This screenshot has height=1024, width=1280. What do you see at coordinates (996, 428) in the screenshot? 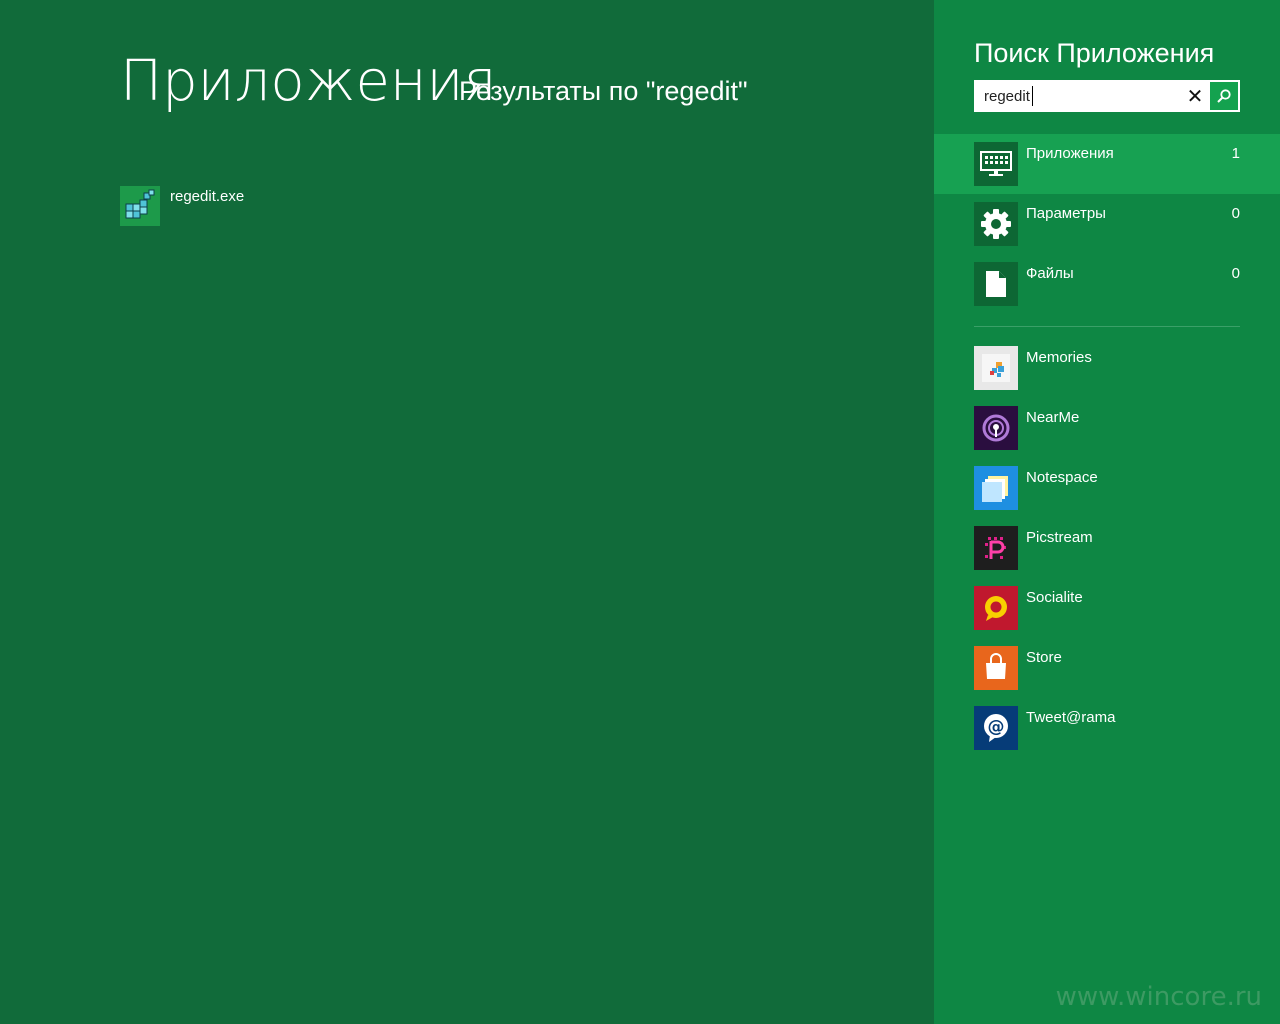
I see `nearme-icon` at bounding box center [996, 428].